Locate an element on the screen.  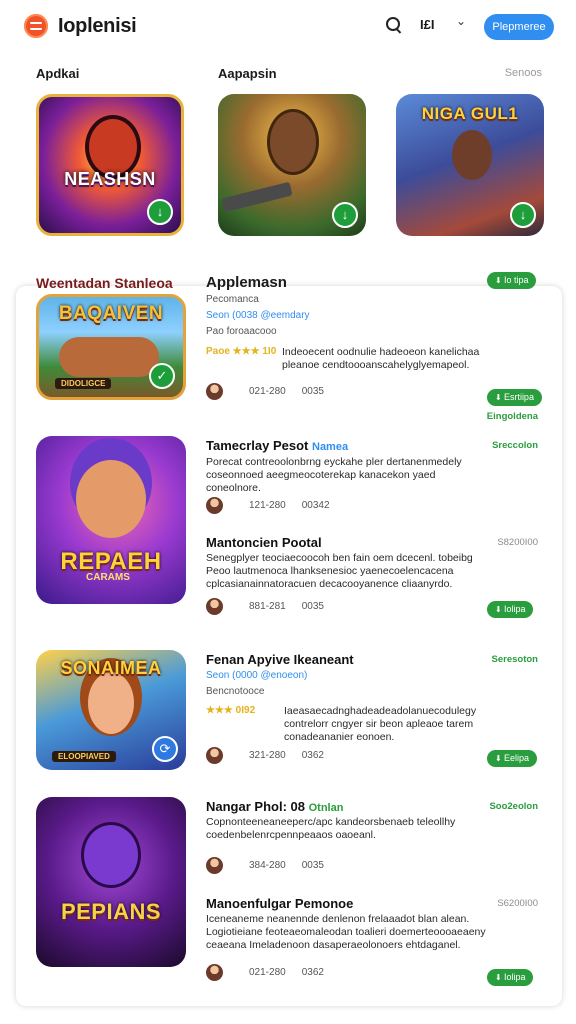
app-tag: Namea is located at coordinates (330, 447).